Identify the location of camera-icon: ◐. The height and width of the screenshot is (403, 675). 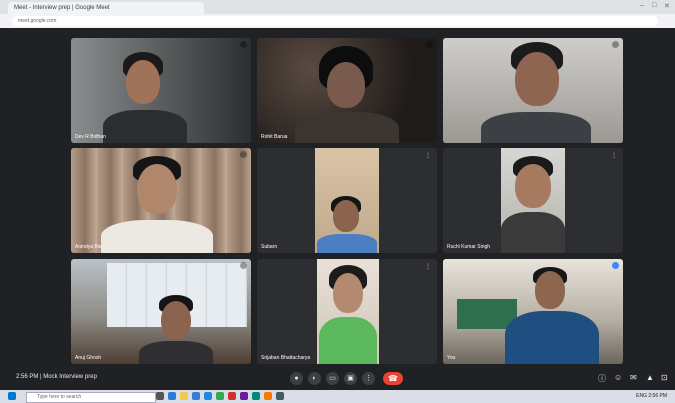
(314, 378).